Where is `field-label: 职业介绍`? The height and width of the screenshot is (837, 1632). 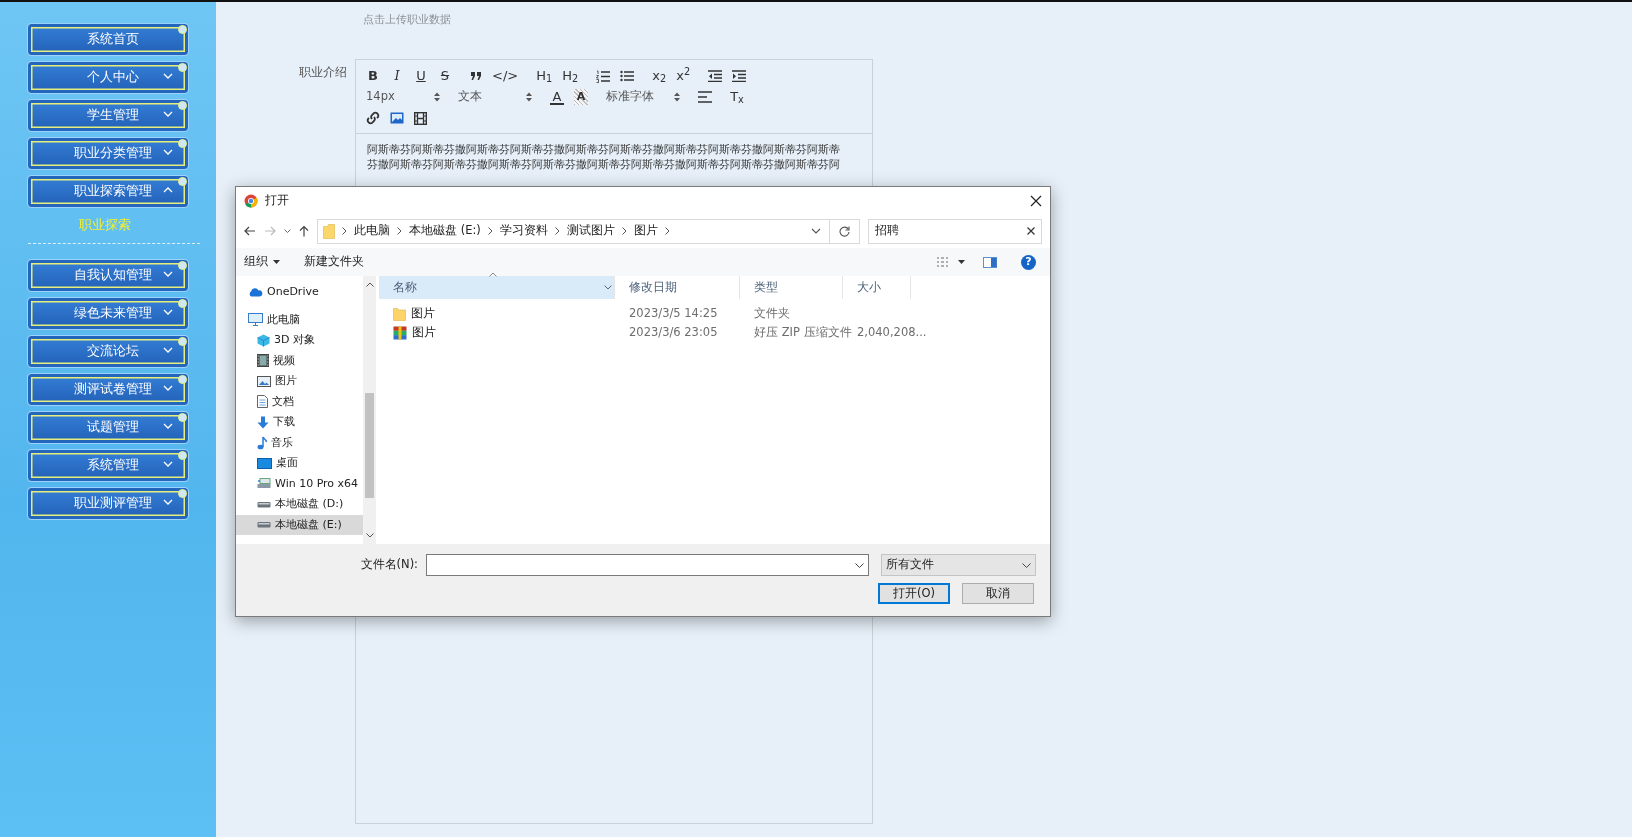 field-label: 职业介绍 is located at coordinates (323, 72).